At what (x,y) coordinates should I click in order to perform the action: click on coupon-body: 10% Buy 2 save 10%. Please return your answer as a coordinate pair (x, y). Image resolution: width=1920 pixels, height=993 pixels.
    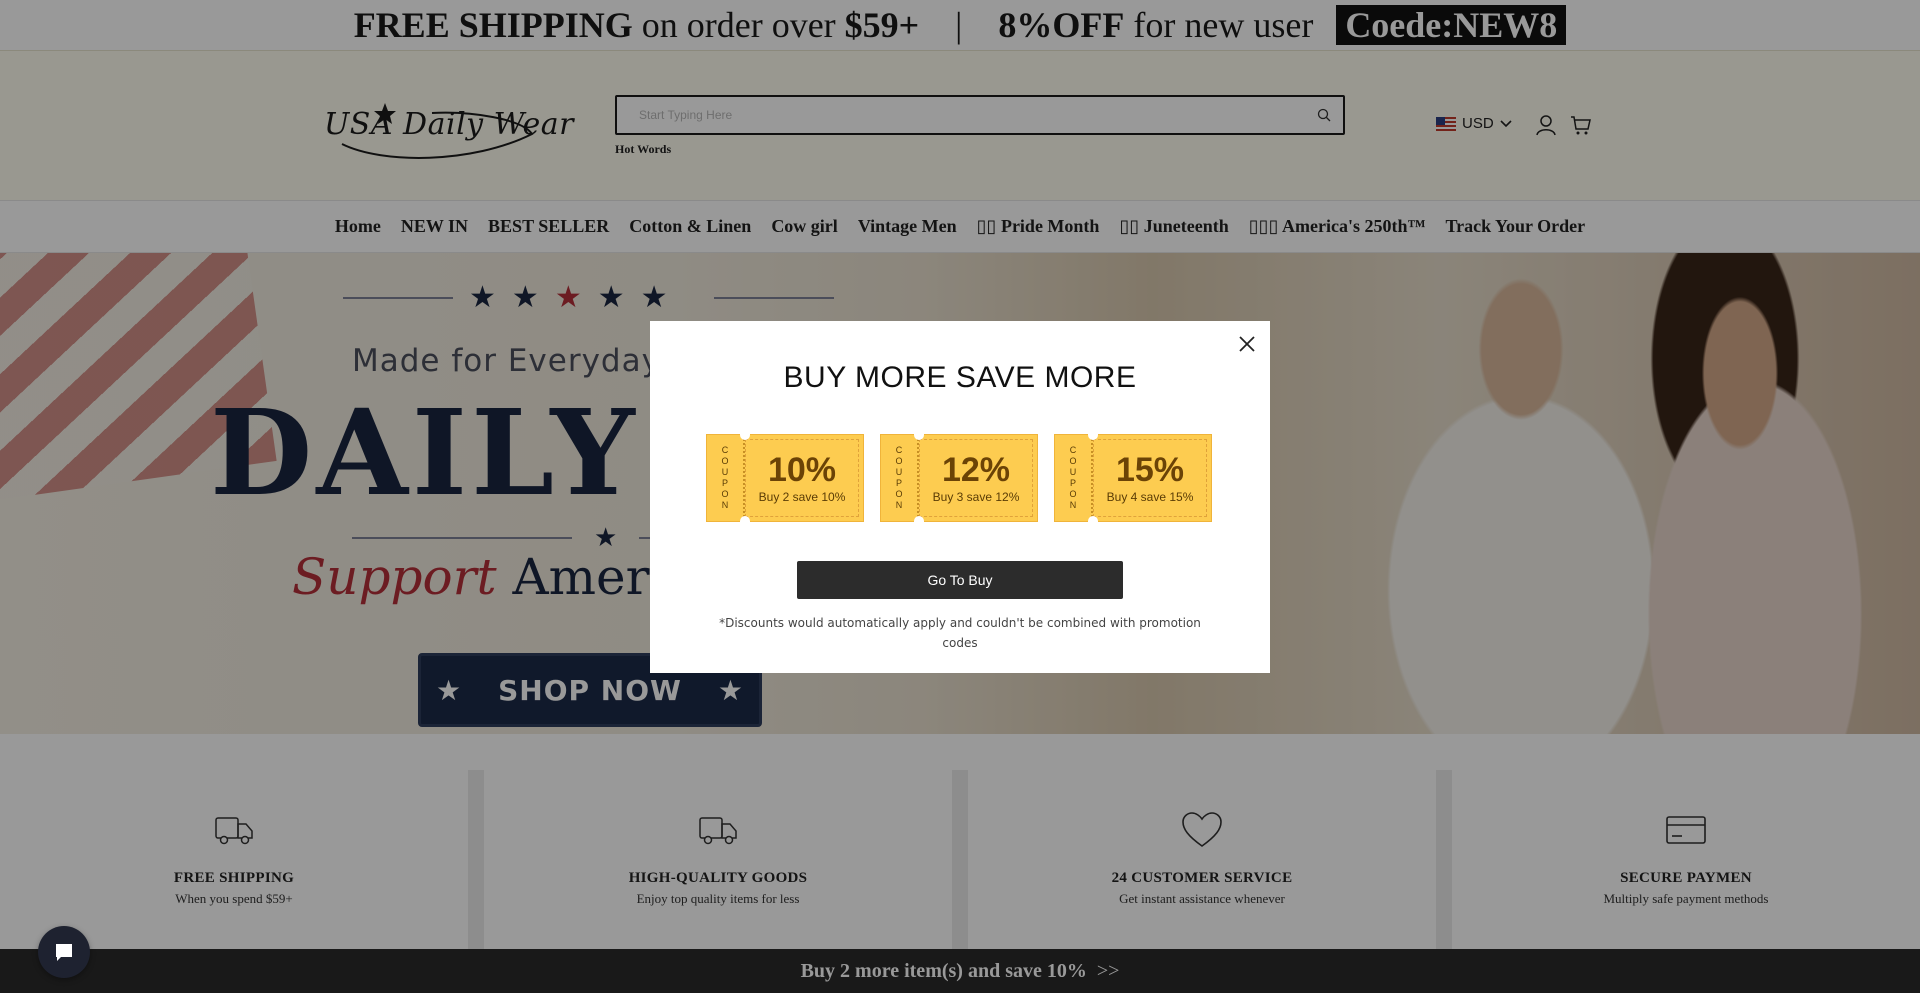
    Looking at the image, I should click on (802, 478).